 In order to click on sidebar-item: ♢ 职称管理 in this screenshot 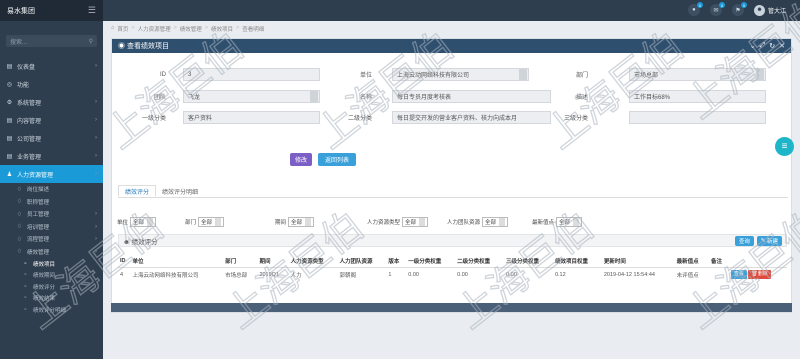, I will do `click(51, 202)`.